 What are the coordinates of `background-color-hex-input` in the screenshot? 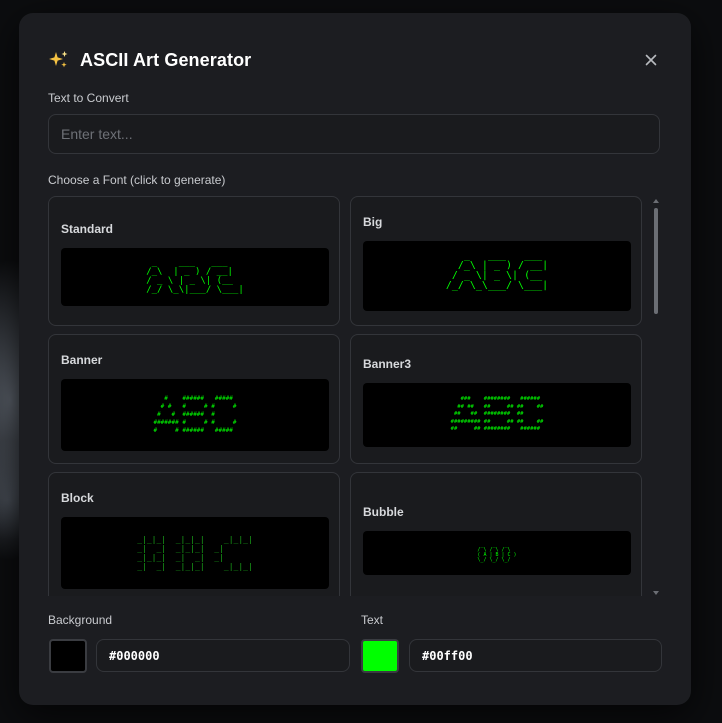 It's located at (223, 655).